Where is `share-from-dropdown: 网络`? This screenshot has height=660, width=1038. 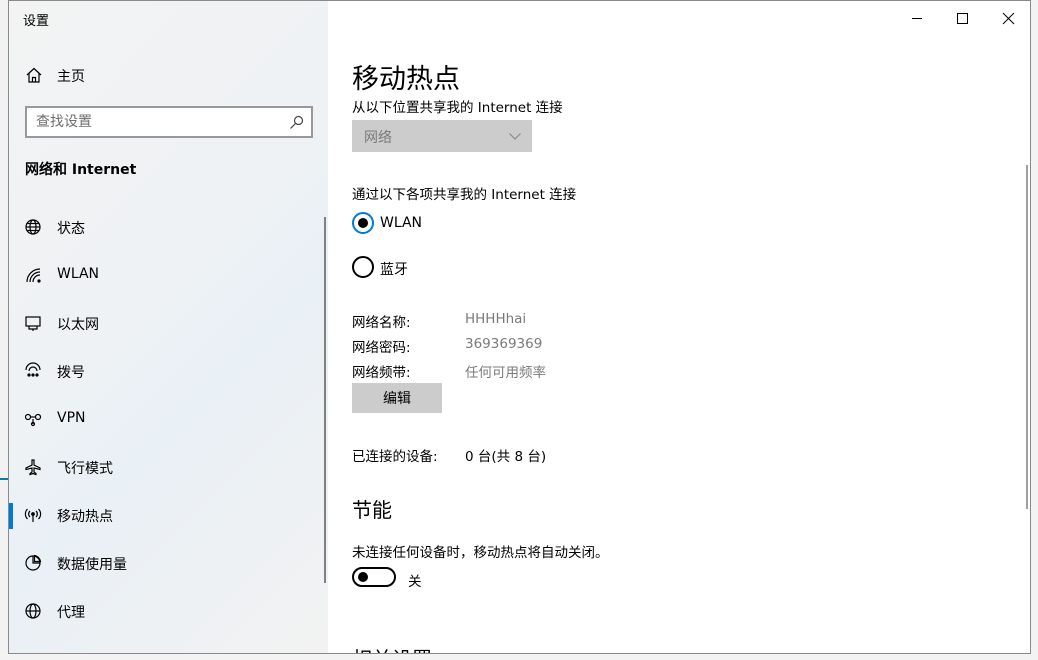
share-from-dropdown: 网络 is located at coordinates (442, 136).